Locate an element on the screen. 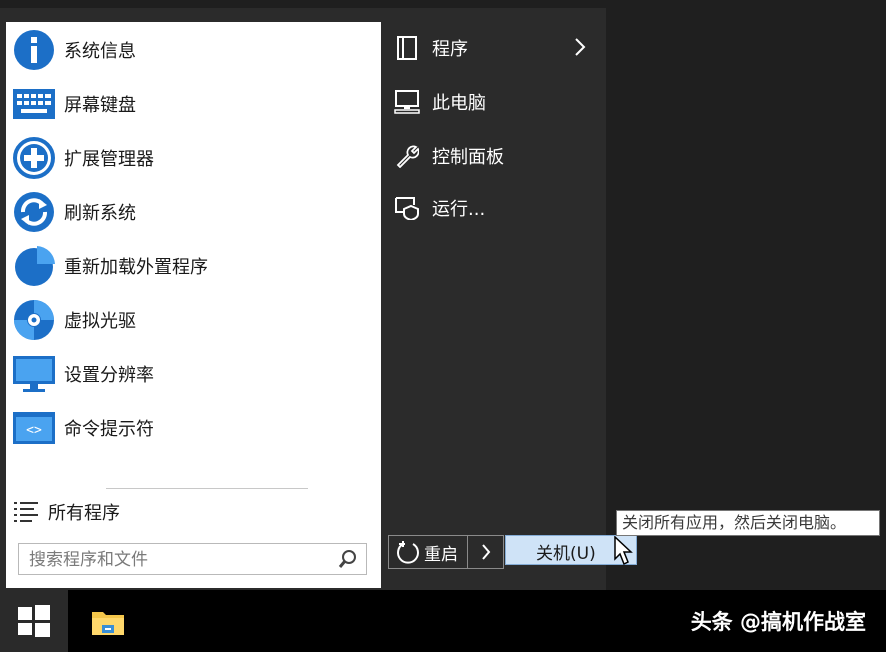  right-item-label: 此电脑 is located at coordinates (459, 103).